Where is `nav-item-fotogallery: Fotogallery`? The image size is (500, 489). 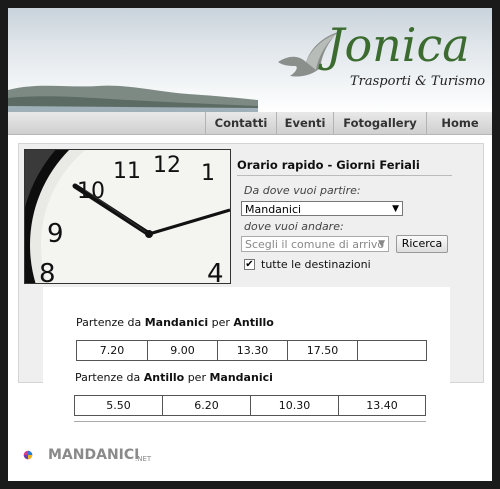
nav-item-fotogallery: Fotogallery is located at coordinates (379, 123).